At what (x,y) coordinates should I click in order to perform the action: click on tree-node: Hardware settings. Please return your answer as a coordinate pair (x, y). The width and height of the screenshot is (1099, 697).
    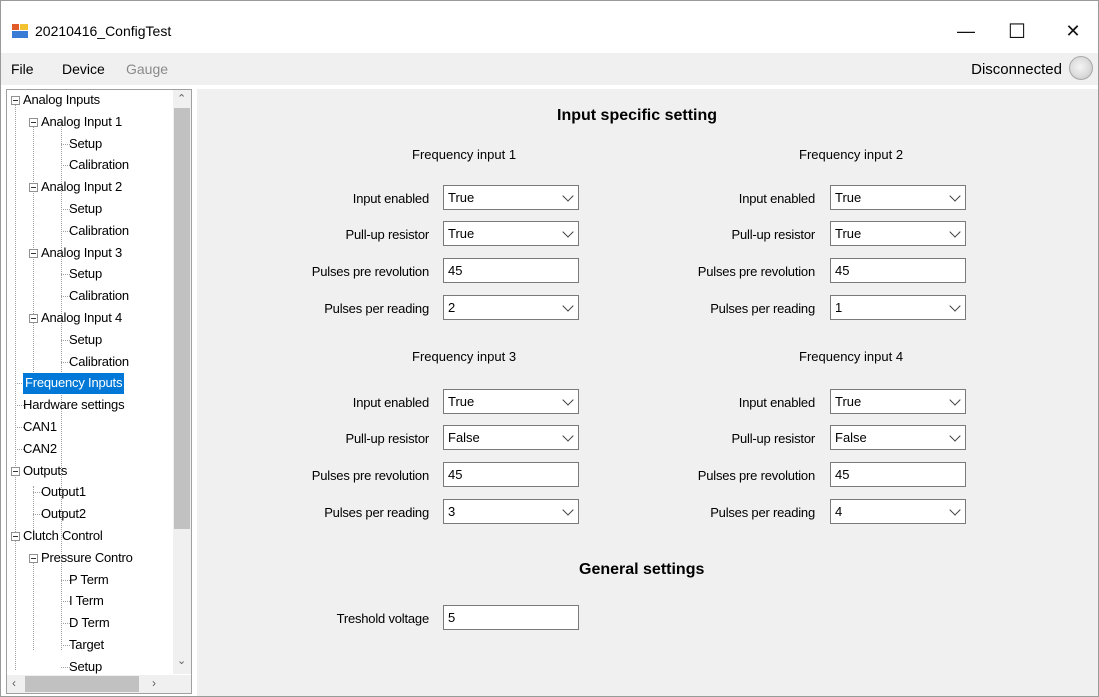
    Looking at the image, I should click on (74, 405).